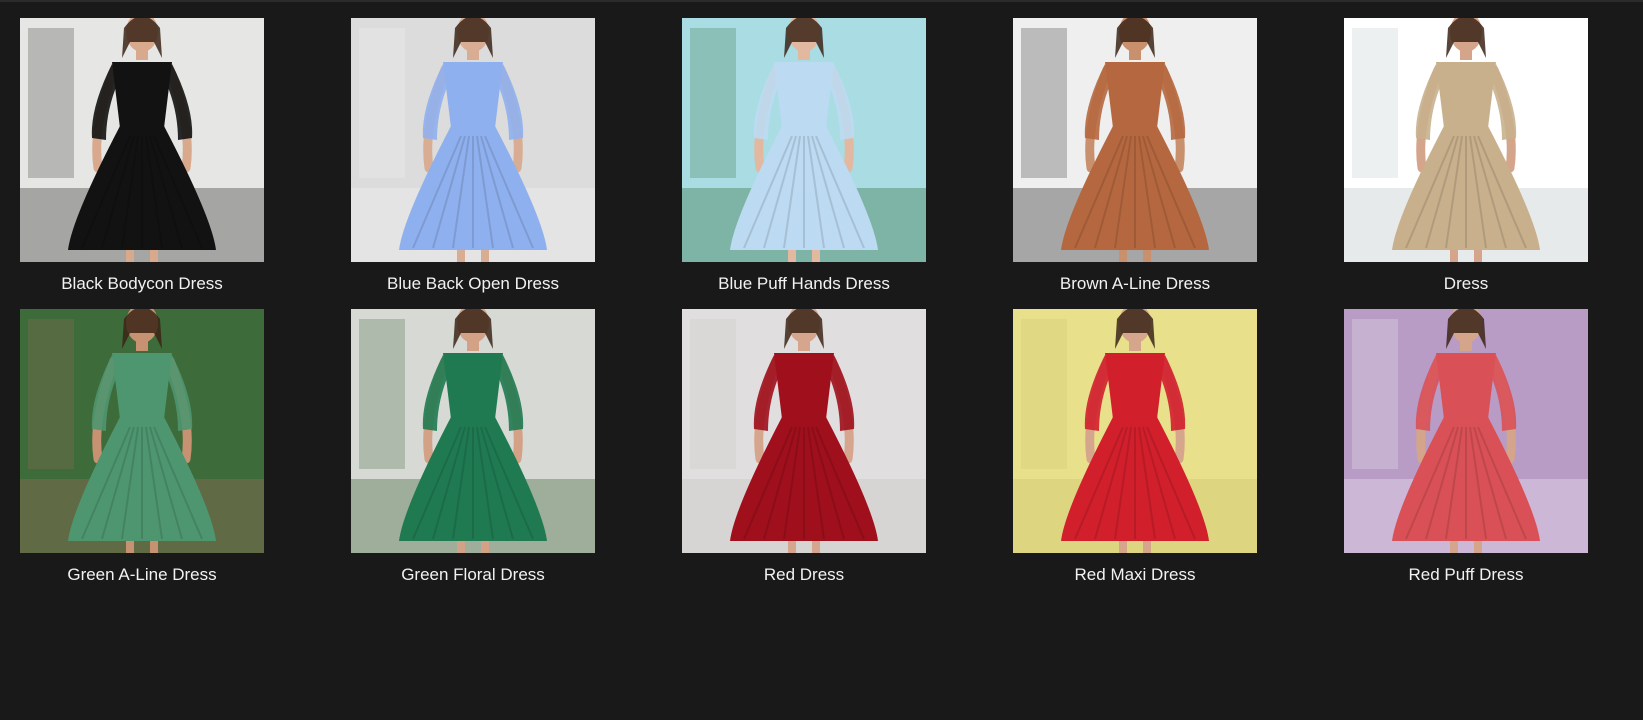 The image size is (1643, 720). I want to click on gallery-item: Blue Puff Hands Dress, so click(804, 156).